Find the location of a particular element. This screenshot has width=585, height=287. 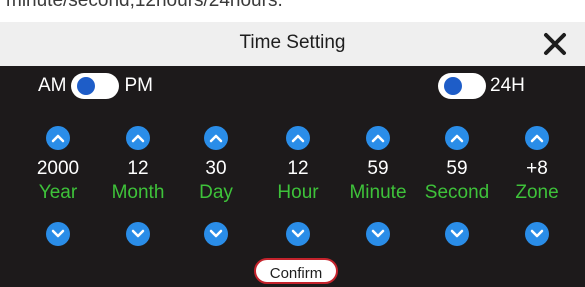

month-value: 12 is located at coordinates (138, 169).